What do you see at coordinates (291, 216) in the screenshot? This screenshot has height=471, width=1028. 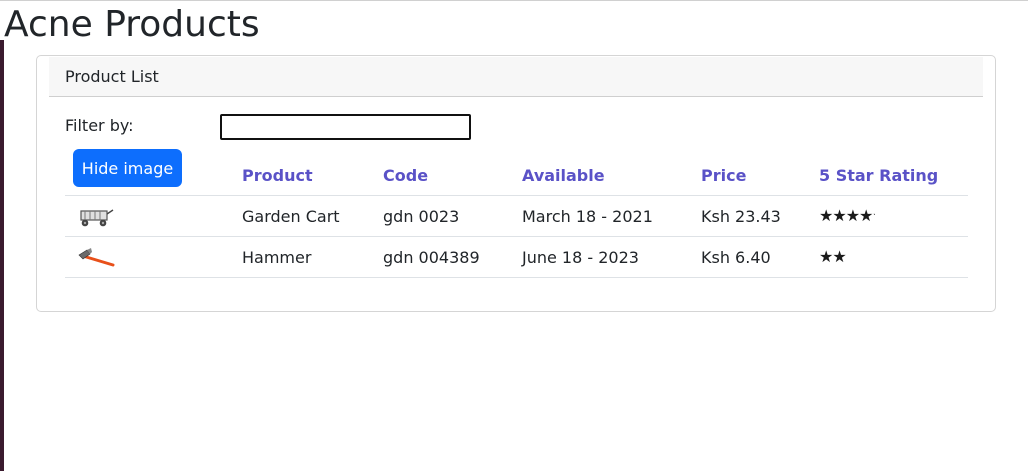 I see `product-name: Garden Cart` at bounding box center [291, 216].